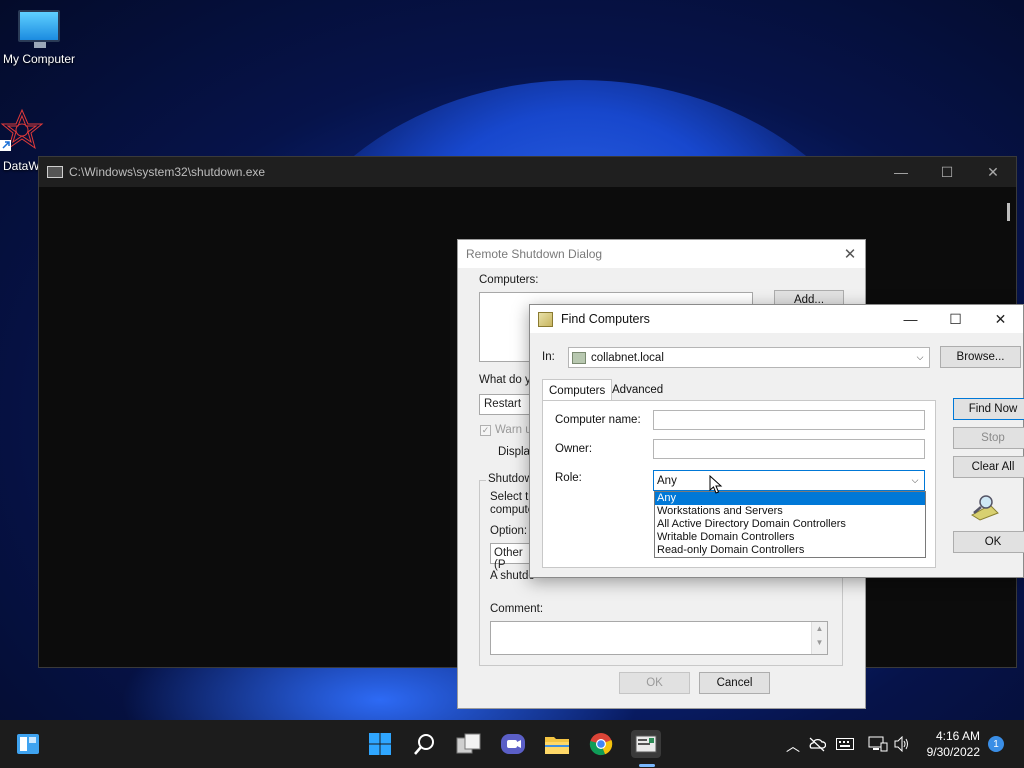 The height and width of the screenshot is (768, 1024). Describe the element at coordinates (605, 319) in the screenshot. I see `find-computers-title: Find Computers` at that location.